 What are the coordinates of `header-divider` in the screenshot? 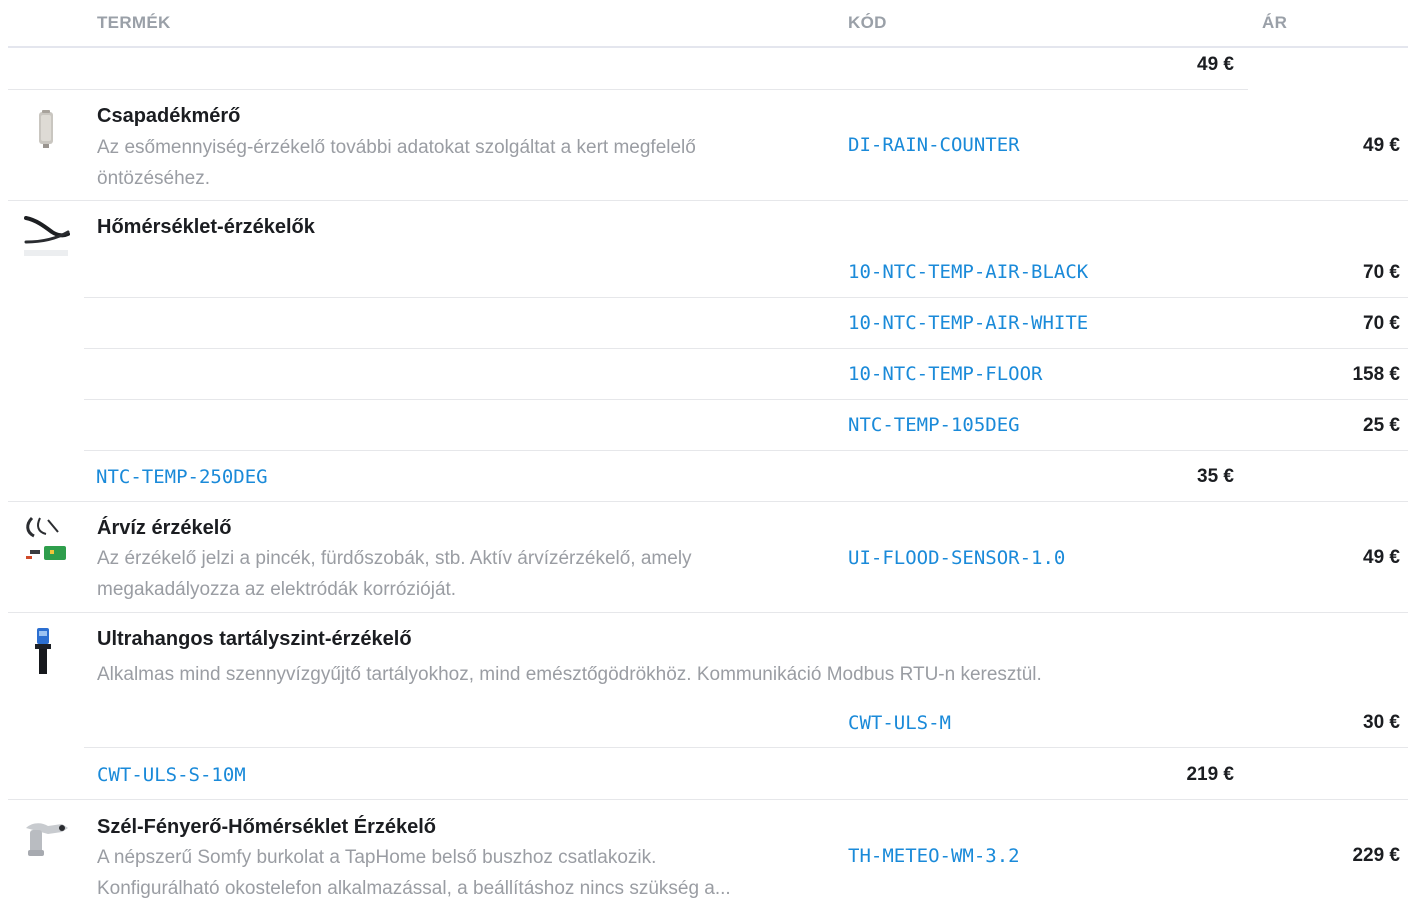 It's located at (708, 47).